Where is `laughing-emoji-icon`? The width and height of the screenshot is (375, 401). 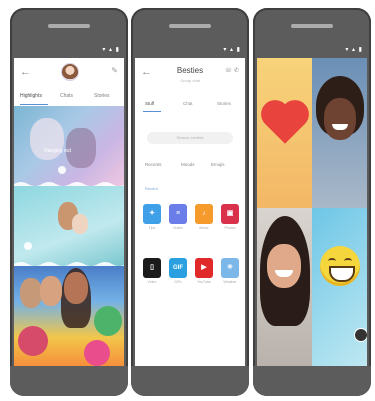 laughing-emoji-icon is located at coordinates (340, 266).